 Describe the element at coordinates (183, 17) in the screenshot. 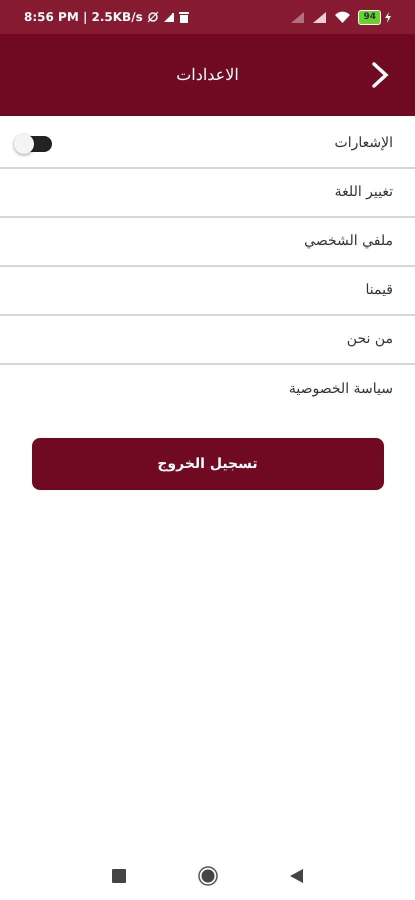

I see `trash-icon` at that location.